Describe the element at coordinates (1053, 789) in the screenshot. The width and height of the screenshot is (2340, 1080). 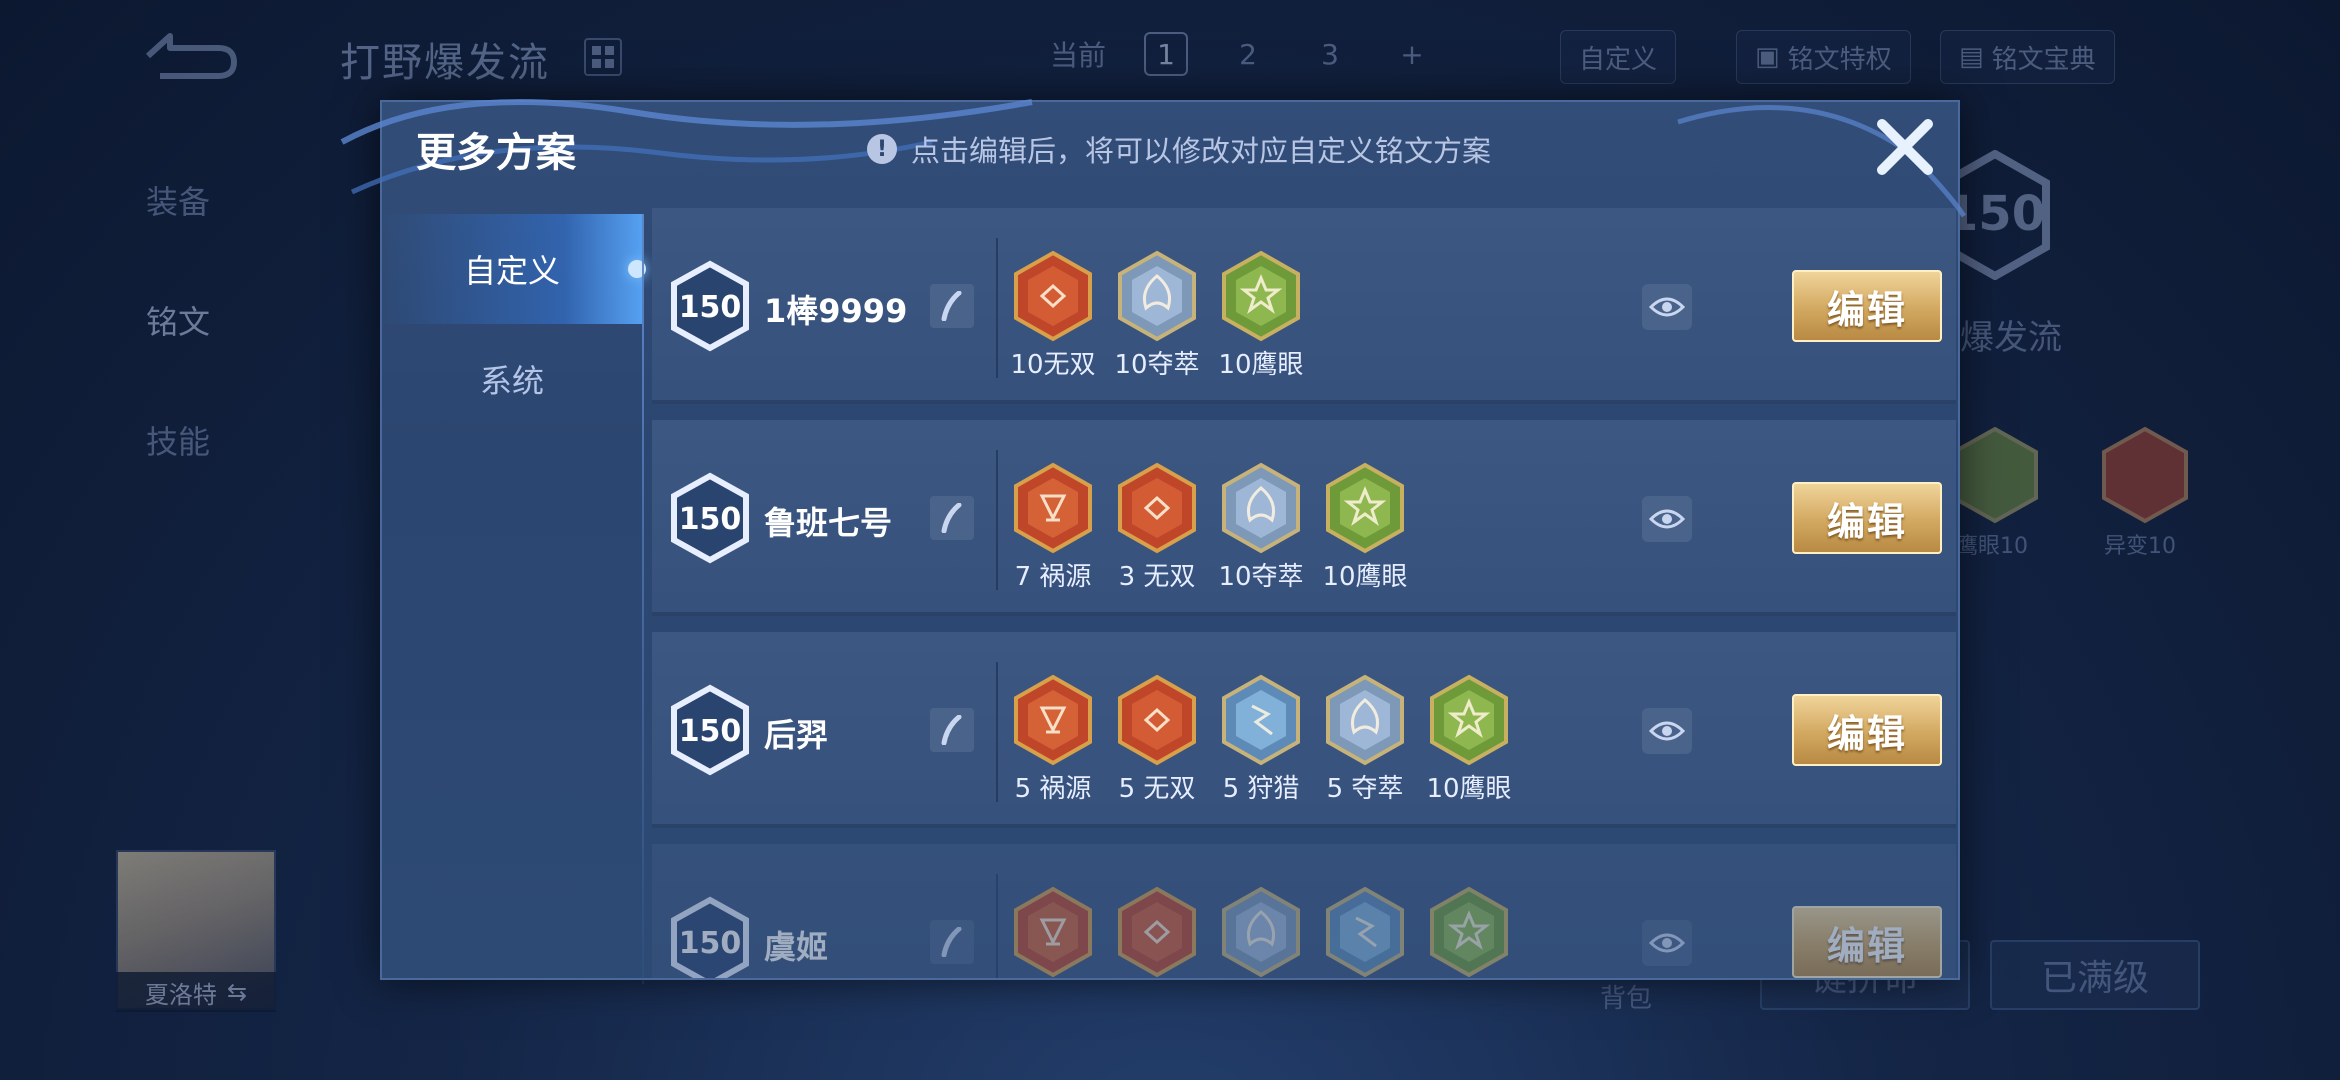
I see `rune-label: 5 祸源` at that location.